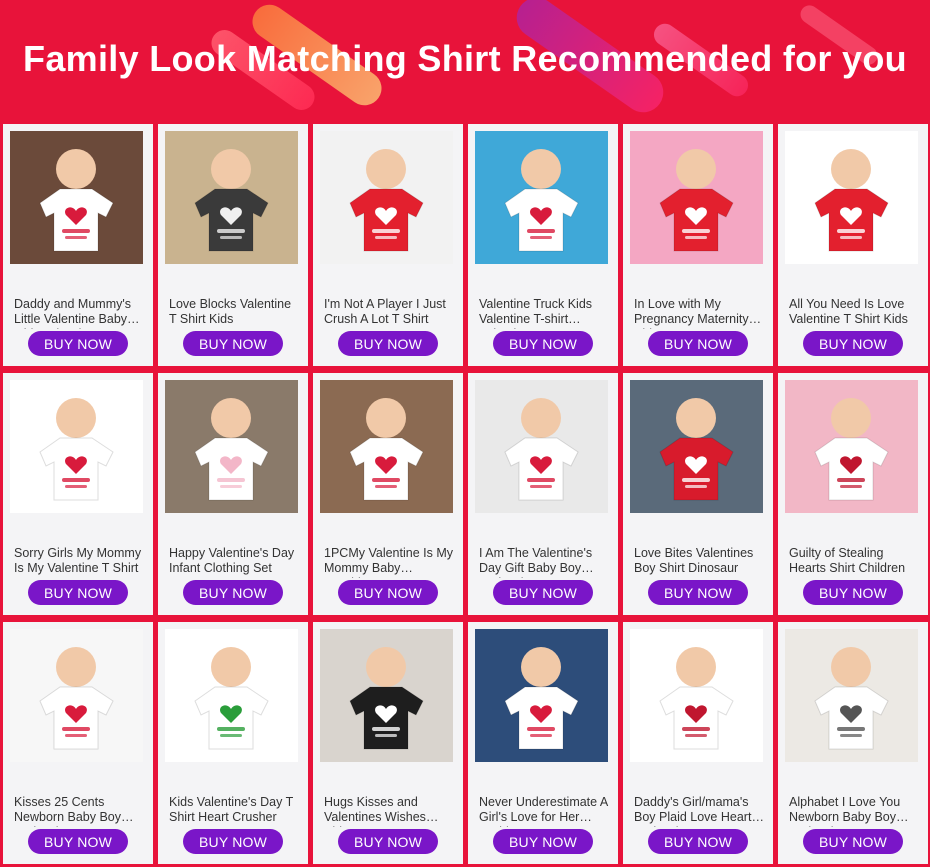 The image size is (930, 867). What do you see at coordinates (389, 811) in the screenshot?
I see `product-title: Hugs Kisses and Valentines Wishes Shirt` at bounding box center [389, 811].